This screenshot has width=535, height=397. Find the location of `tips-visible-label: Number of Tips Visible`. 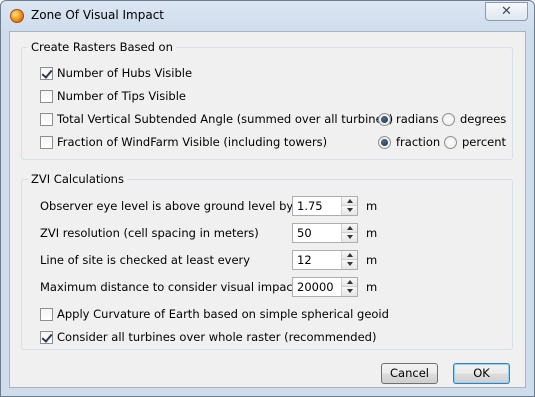

tips-visible-label: Number of Tips Visible is located at coordinates (121, 96).